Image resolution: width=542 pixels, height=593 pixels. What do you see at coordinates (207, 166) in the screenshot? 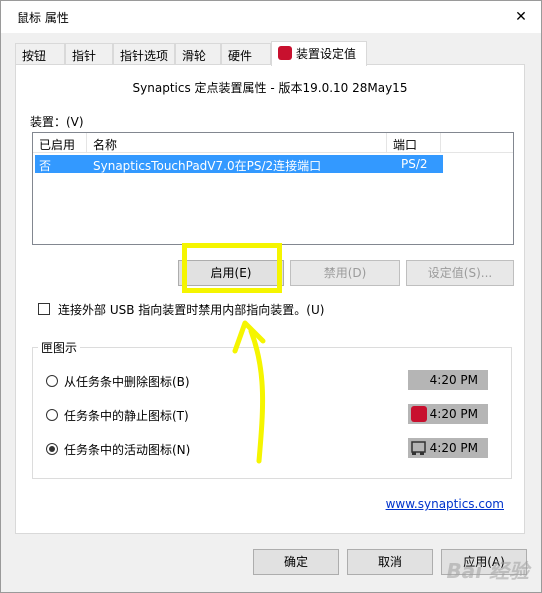
I see `cell-name: SynapticsTouchPadV7.0在PS/2连接端口` at bounding box center [207, 166].